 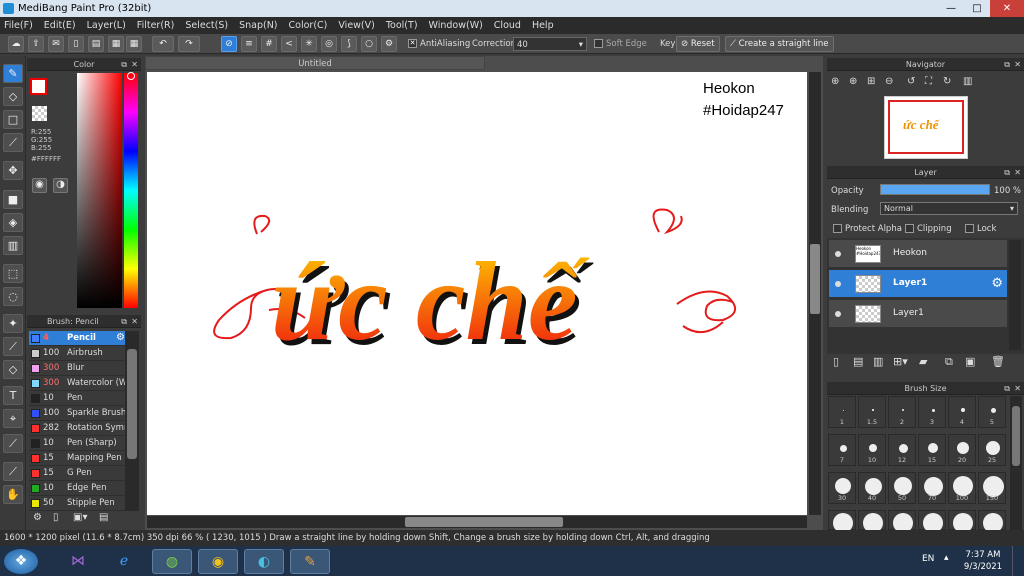 I want to click on internet-explorer-icon: ℯ, so click(x=124, y=561).